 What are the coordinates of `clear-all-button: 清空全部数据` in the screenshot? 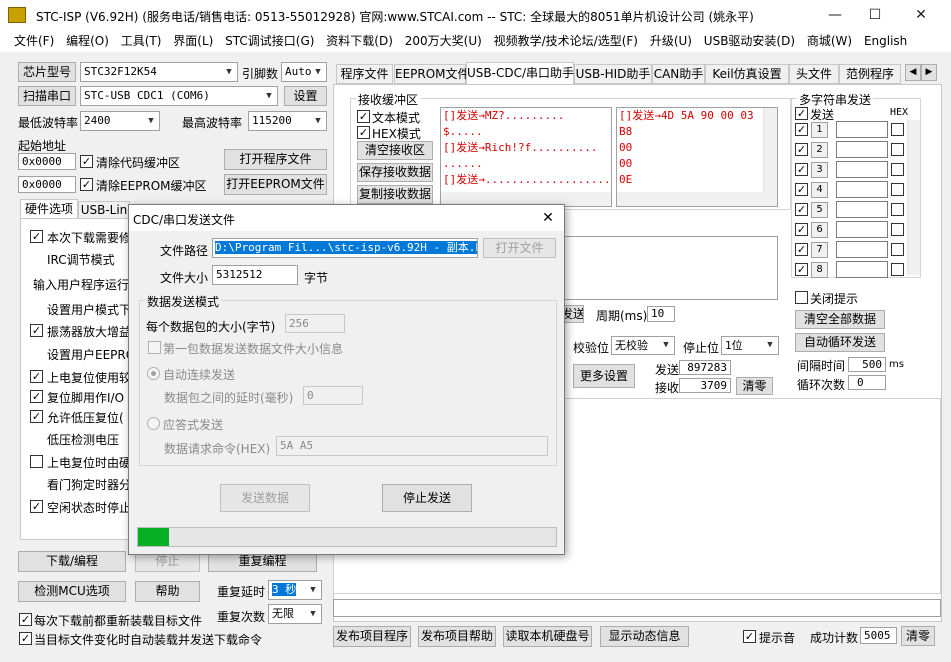 It's located at (840, 319).